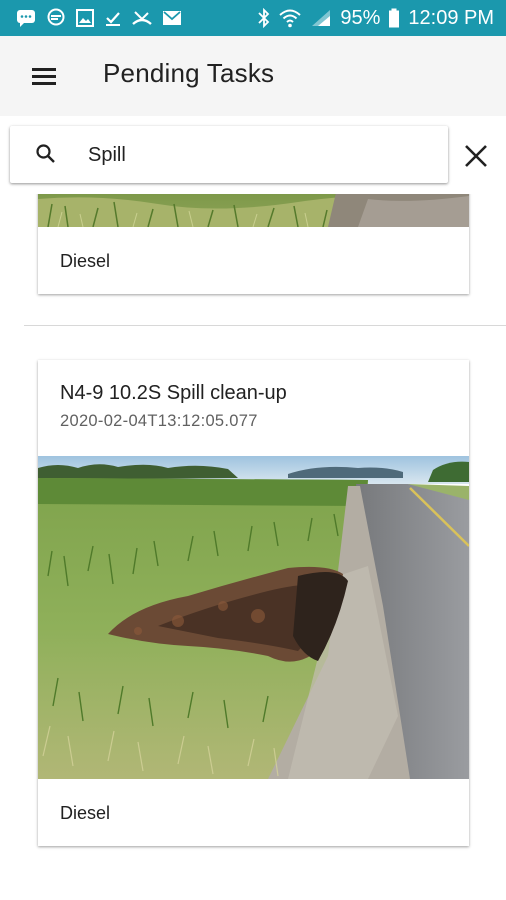 Image resolution: width=506 pixels, height=900 pixels. What do you see at coordinates (44, 76) in the screenshot?
I see `menu-icon` at bounding box center [44, 76].